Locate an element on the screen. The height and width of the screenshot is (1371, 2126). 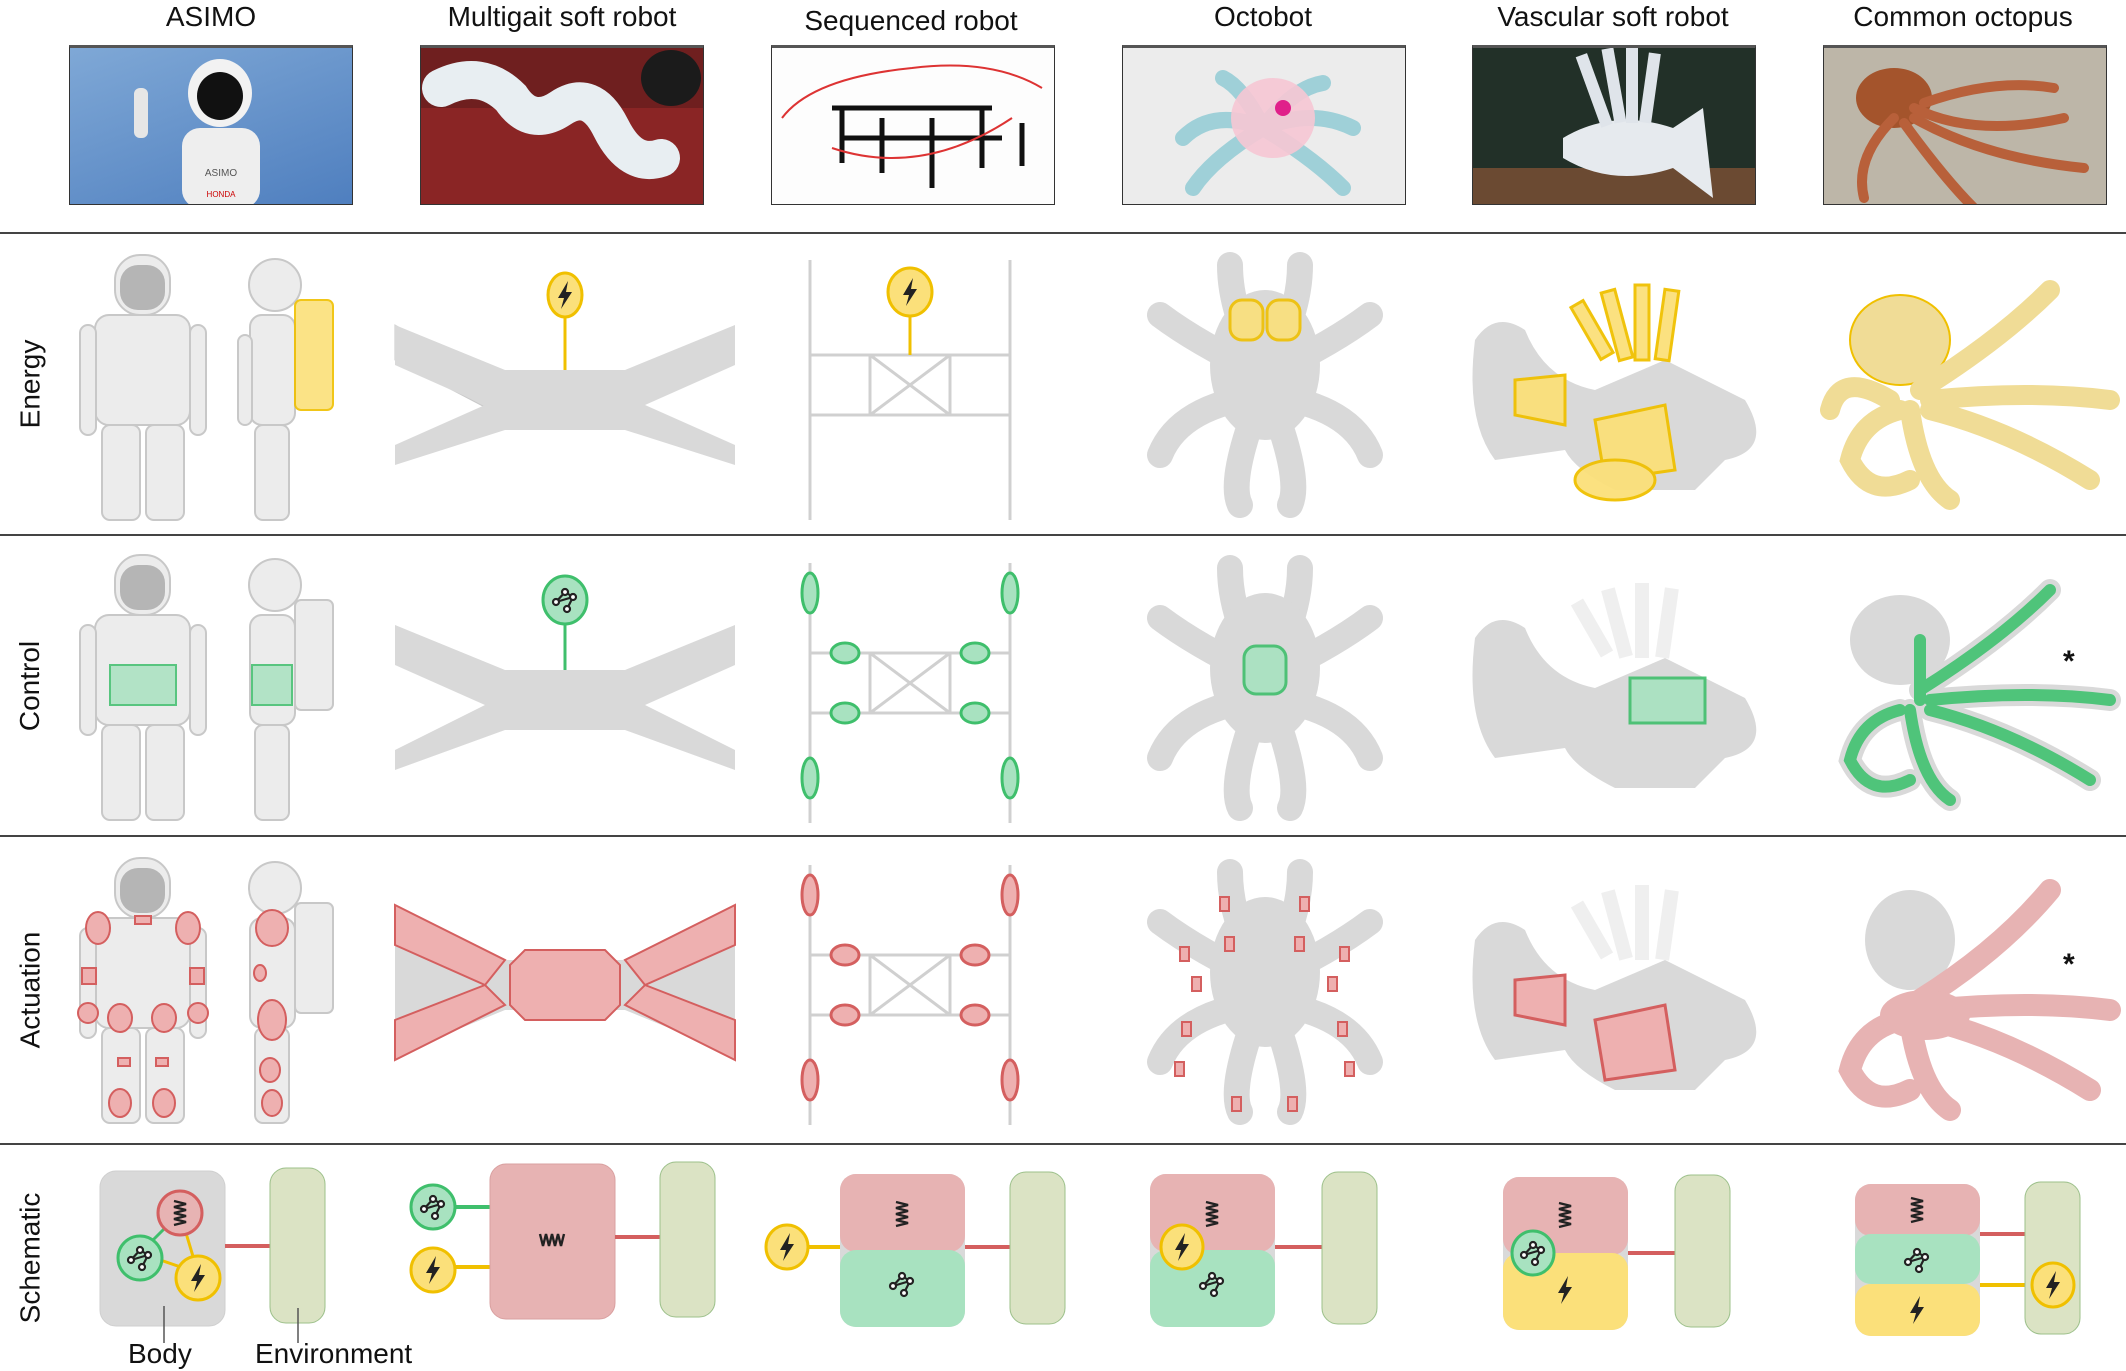
row-label-text: Schematic is located at coordinates (29, 1258).